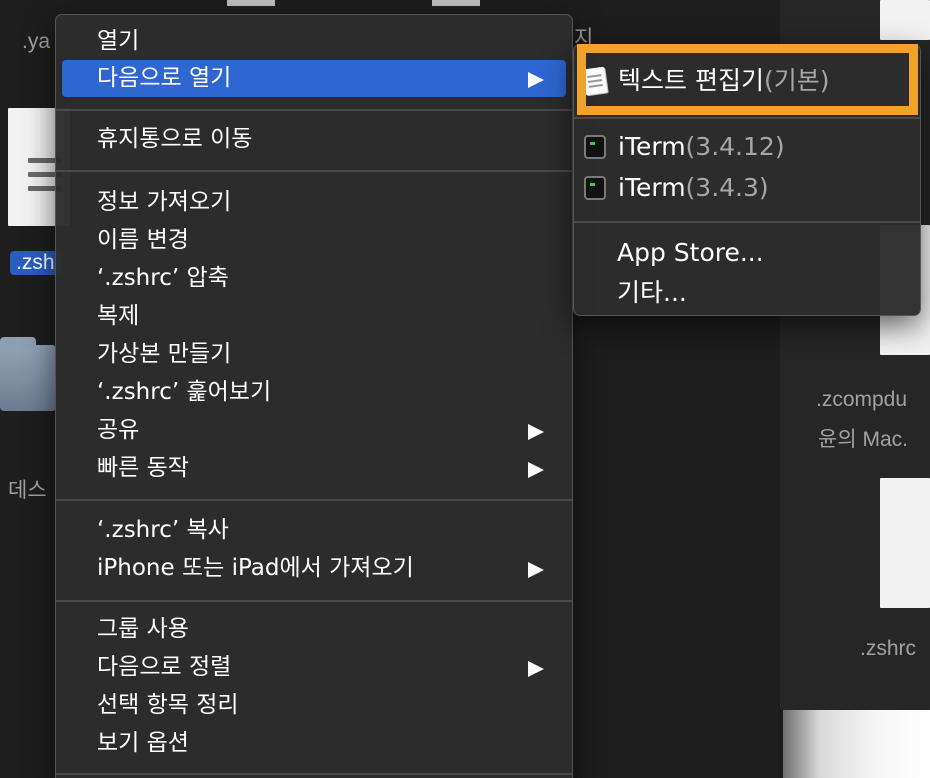 This screenshot has width=930, height=778. I want to click on menu-item-copy: ‘.zshrc’ 복사, so click(314, 530).